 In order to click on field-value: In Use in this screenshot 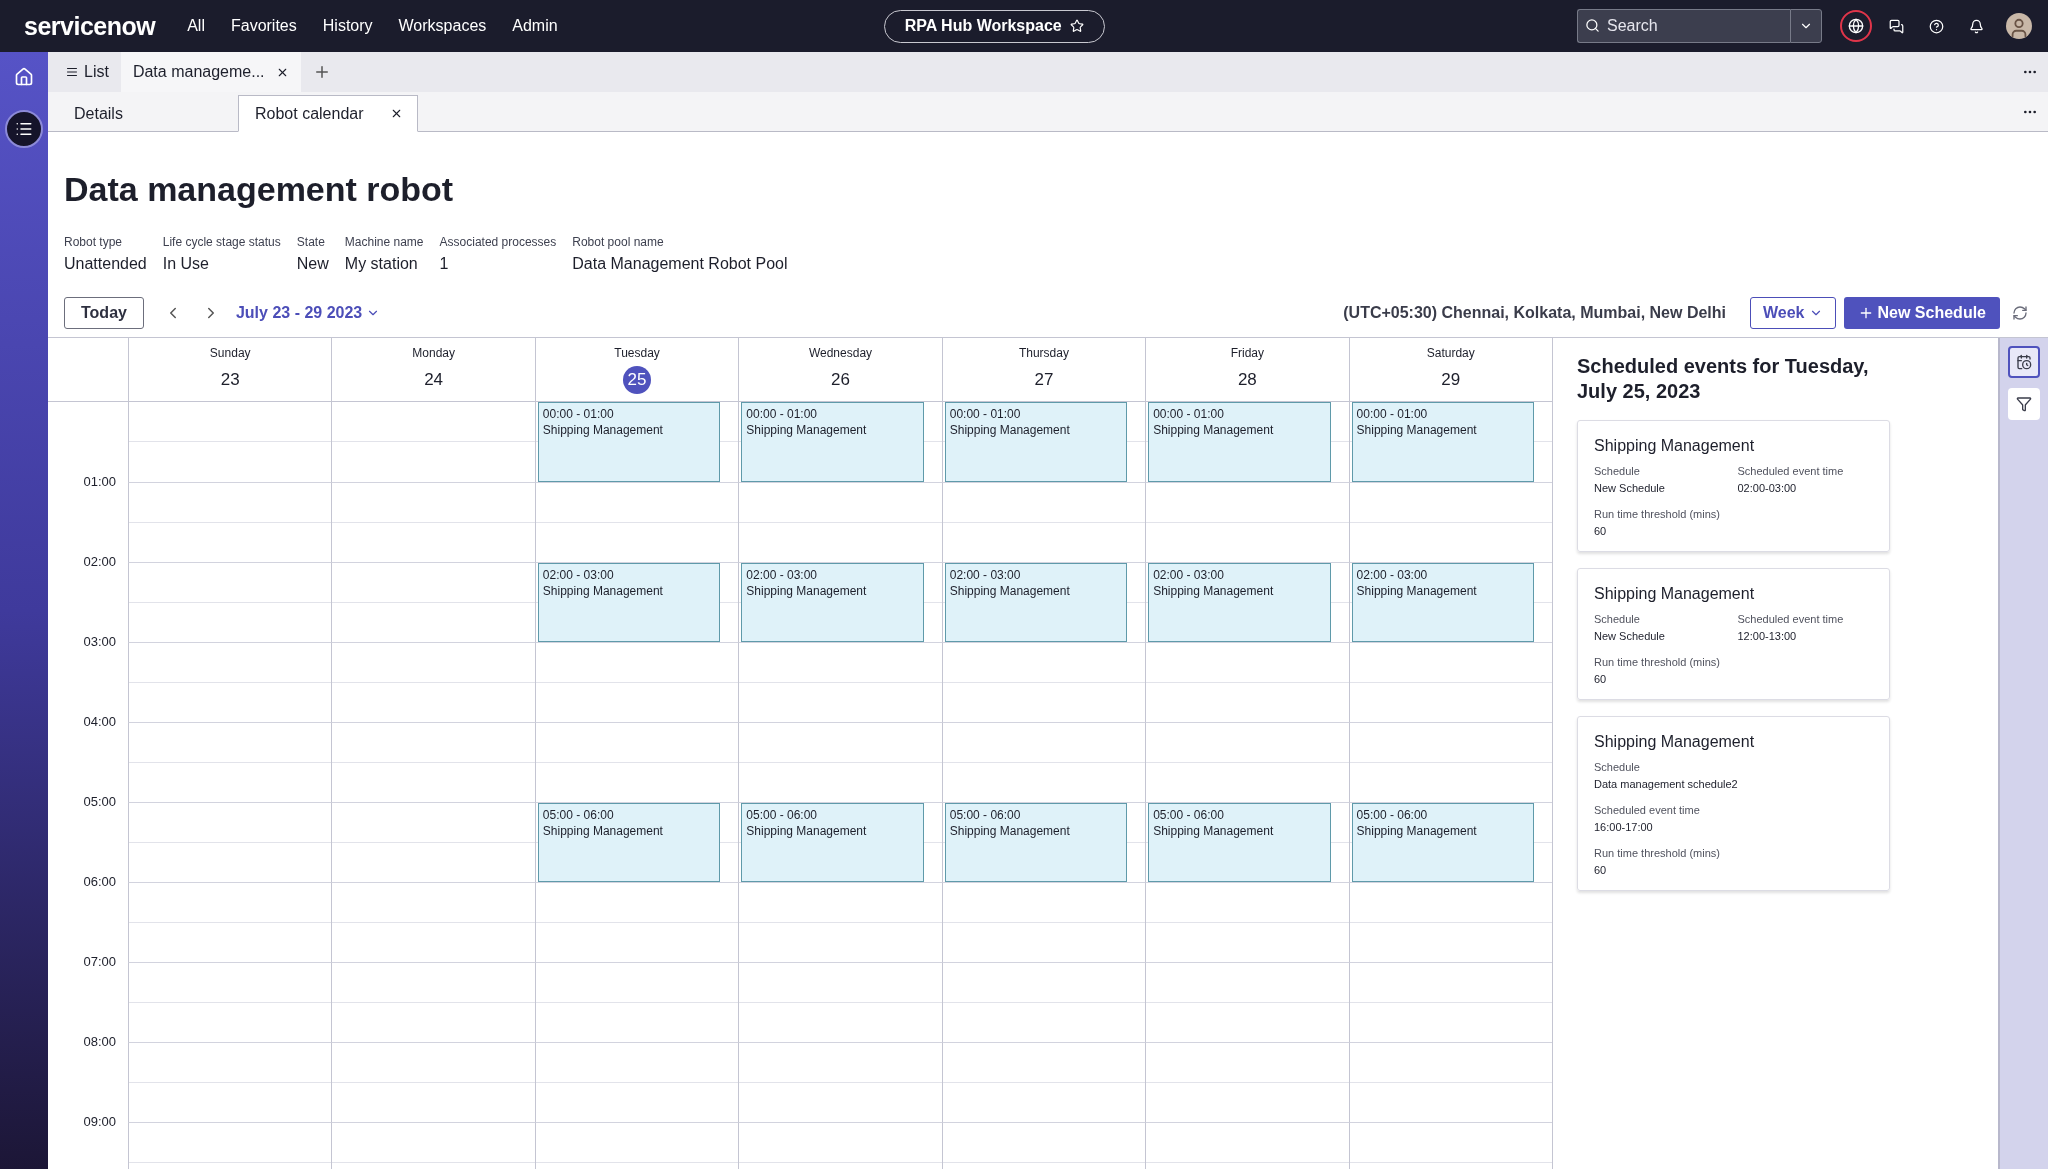, I will do `click(186, 264)`.